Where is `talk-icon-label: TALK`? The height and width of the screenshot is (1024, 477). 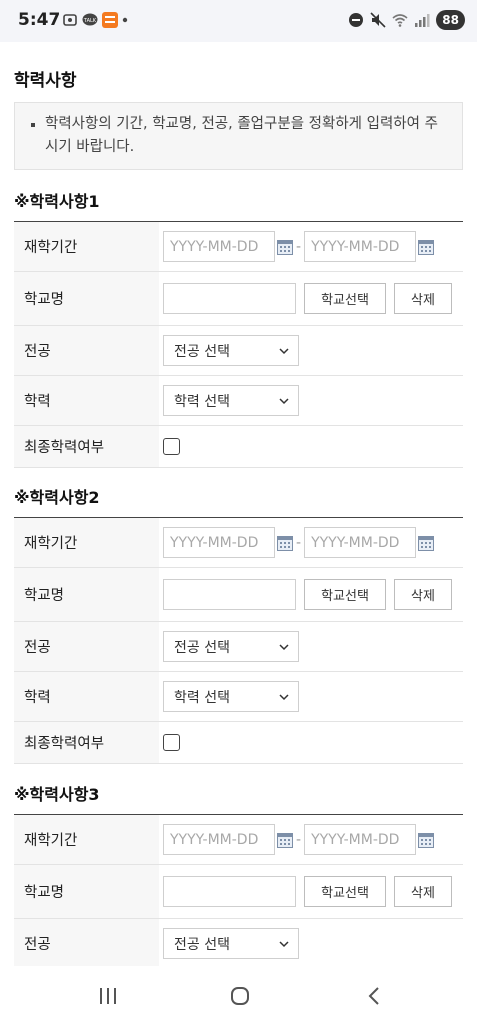 talk-icon-label: TALK is located at coordinates (90, 21).